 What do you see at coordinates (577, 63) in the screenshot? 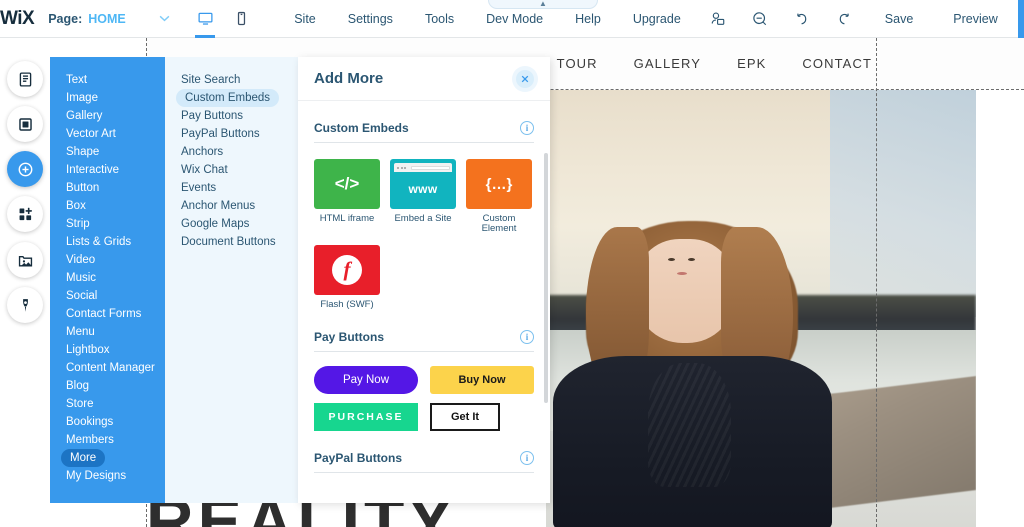
I see `nav-item: TOUR` at bounding box center [577, 63].